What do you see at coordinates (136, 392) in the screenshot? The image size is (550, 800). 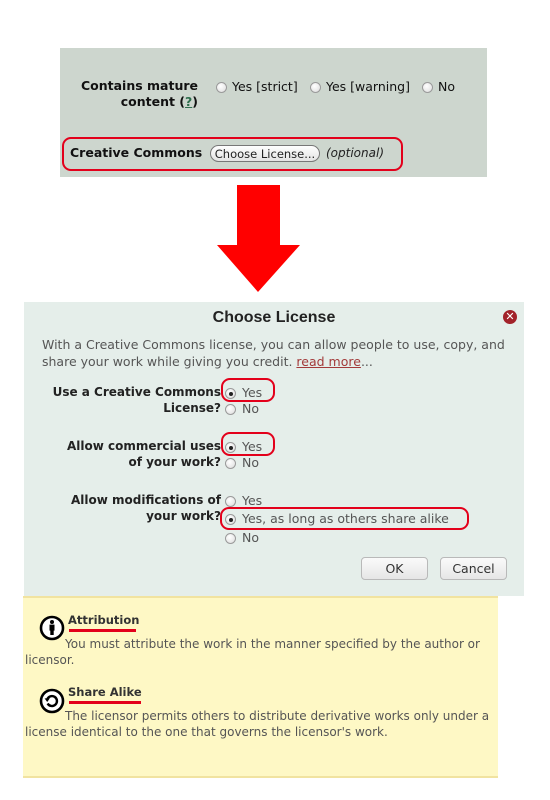 I see `label-line1: Use a Creative Commons` at bounding box center [136, 392].